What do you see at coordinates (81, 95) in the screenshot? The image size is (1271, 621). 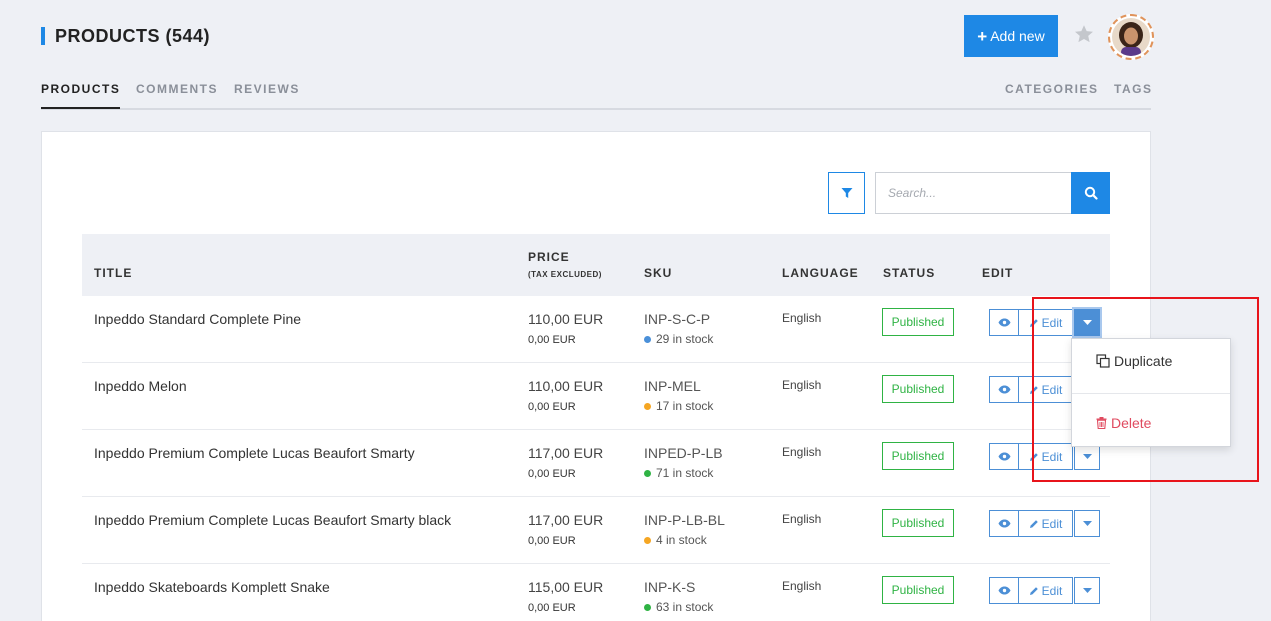 I see `tab-products: PRODUCTS` at bounding box center [81, 95].